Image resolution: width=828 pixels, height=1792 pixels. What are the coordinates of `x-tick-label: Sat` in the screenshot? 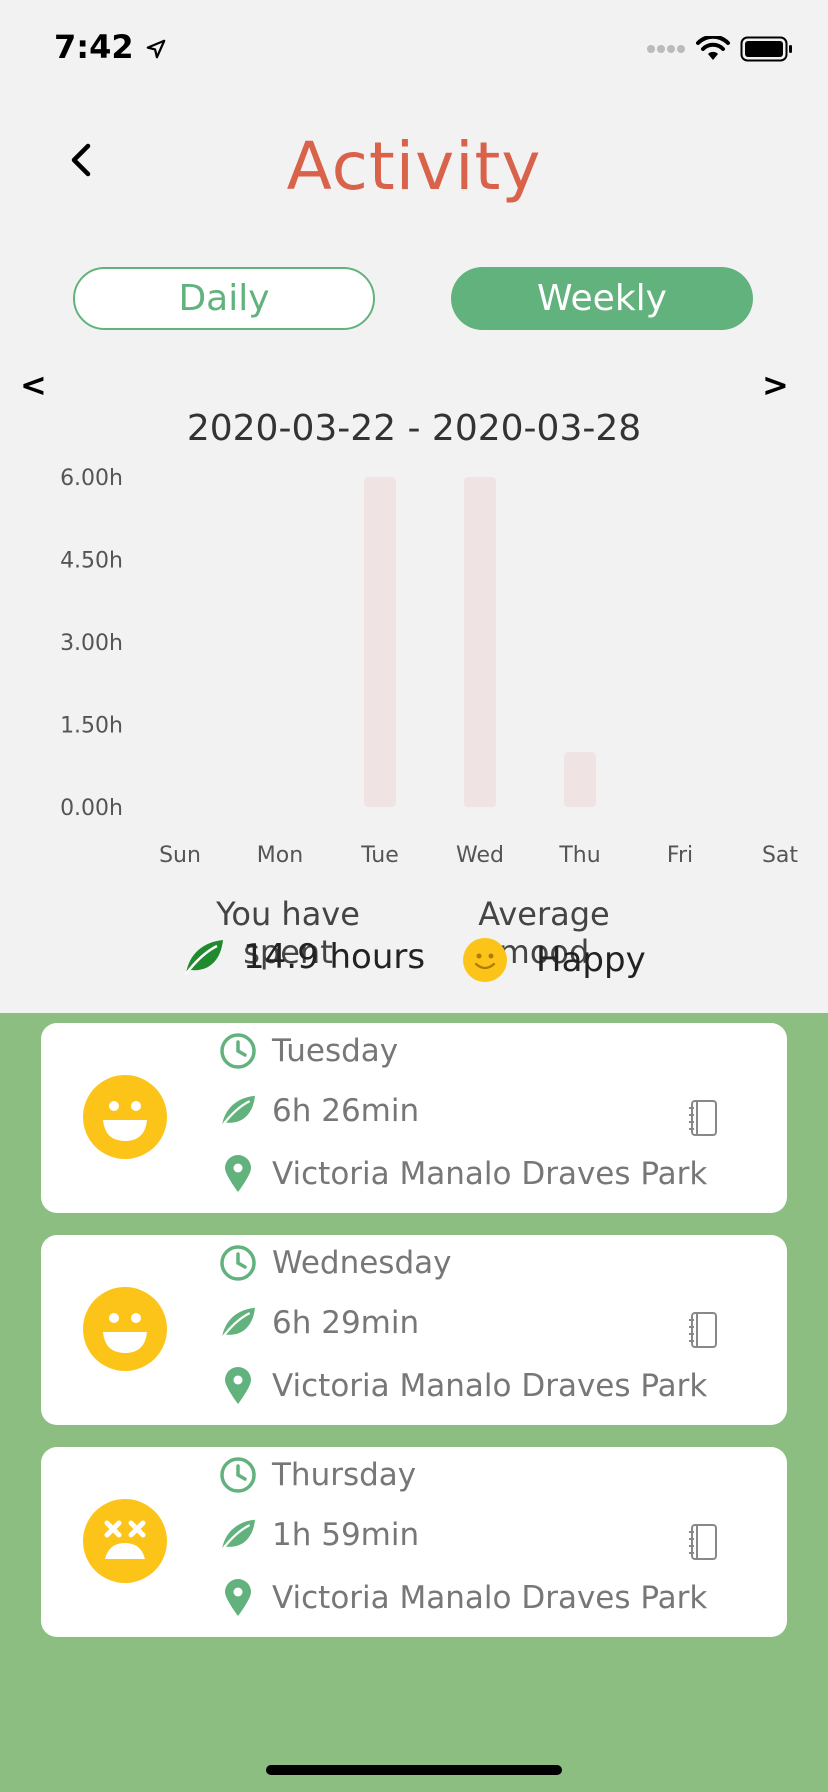 It's located at (780, 855).